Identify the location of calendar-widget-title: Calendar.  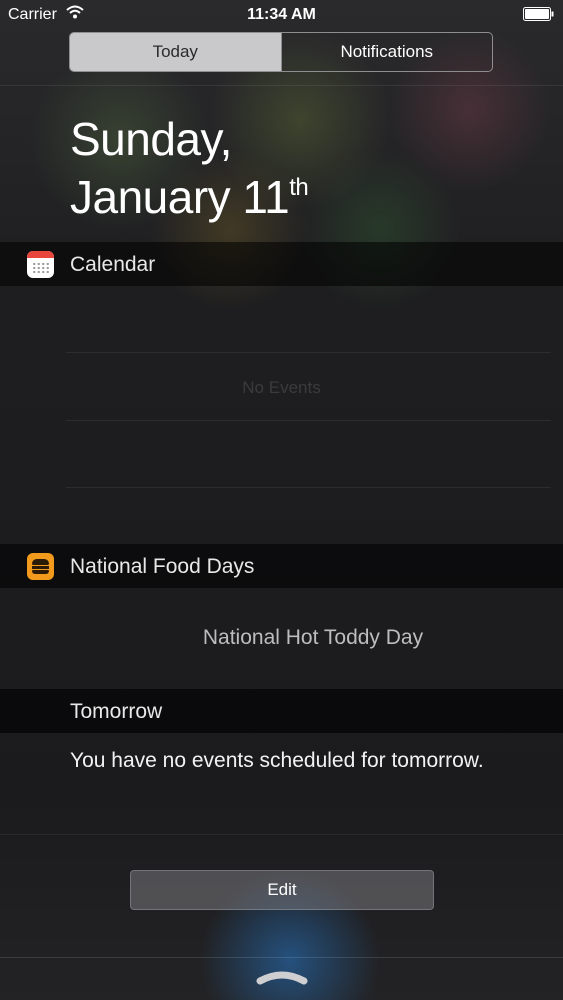
(113, 264).